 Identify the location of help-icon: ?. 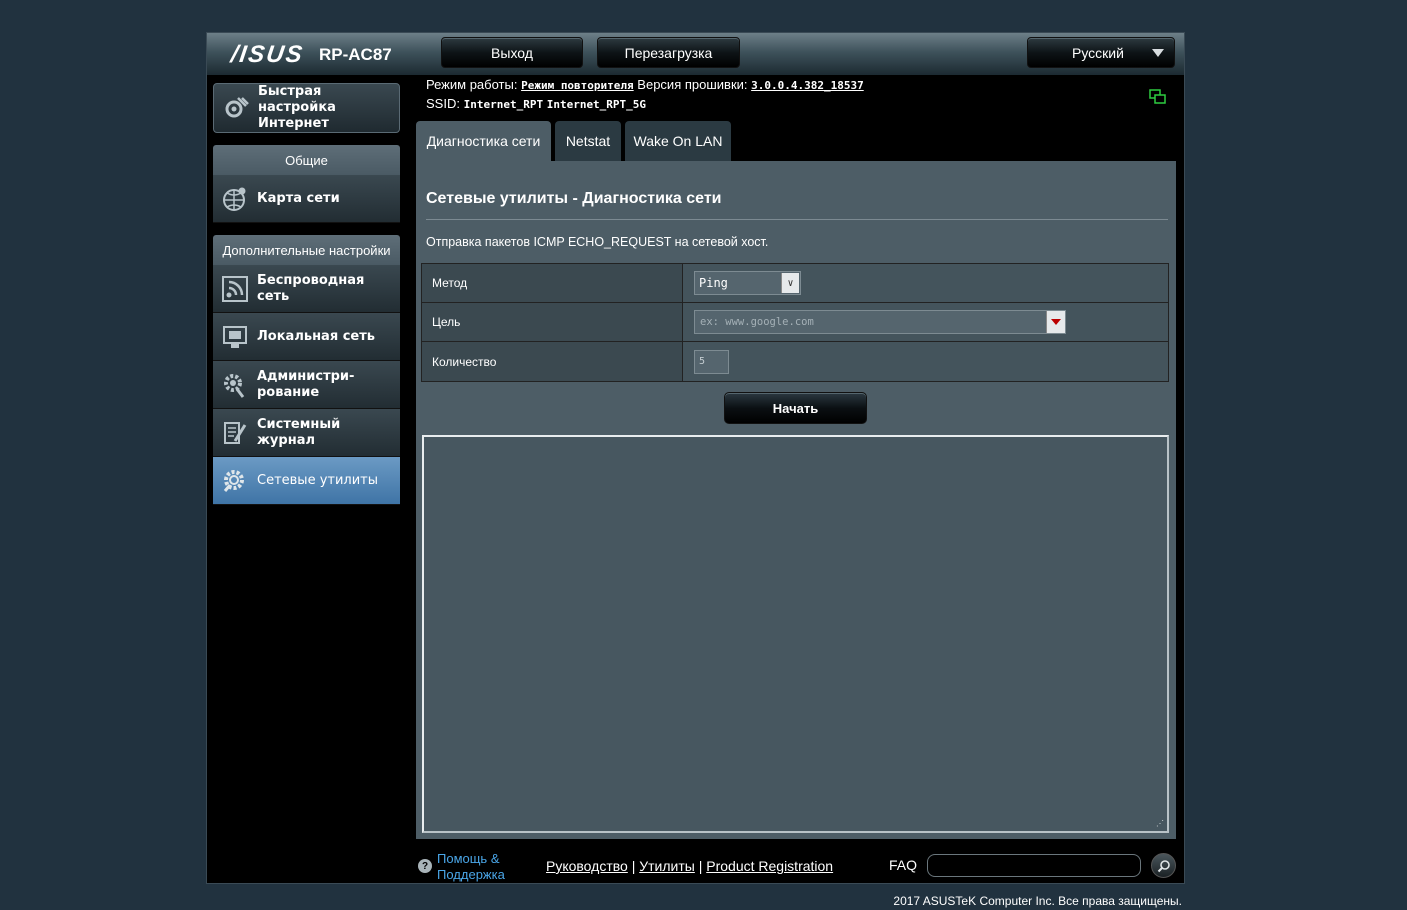
(425, 866).